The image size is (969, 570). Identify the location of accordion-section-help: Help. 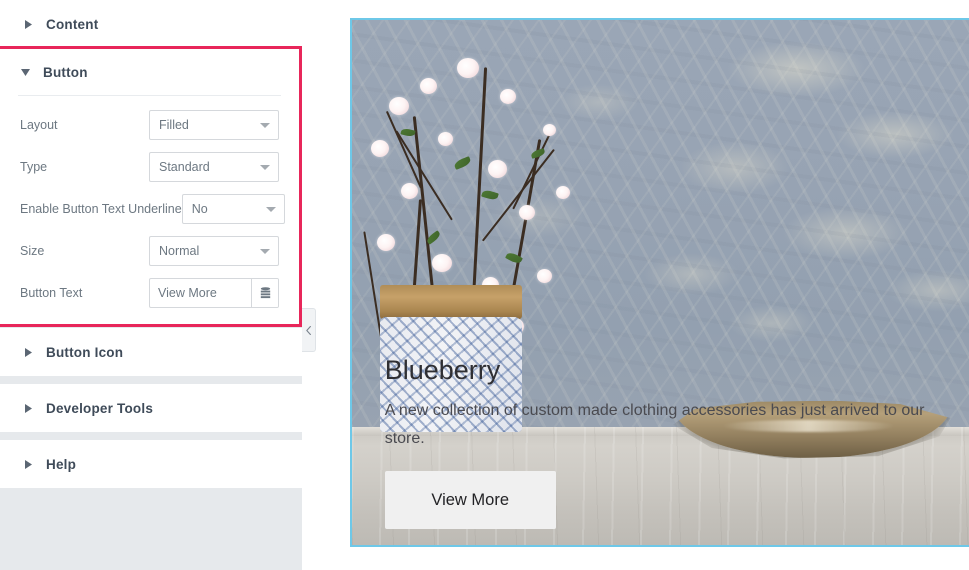
(151, 464).